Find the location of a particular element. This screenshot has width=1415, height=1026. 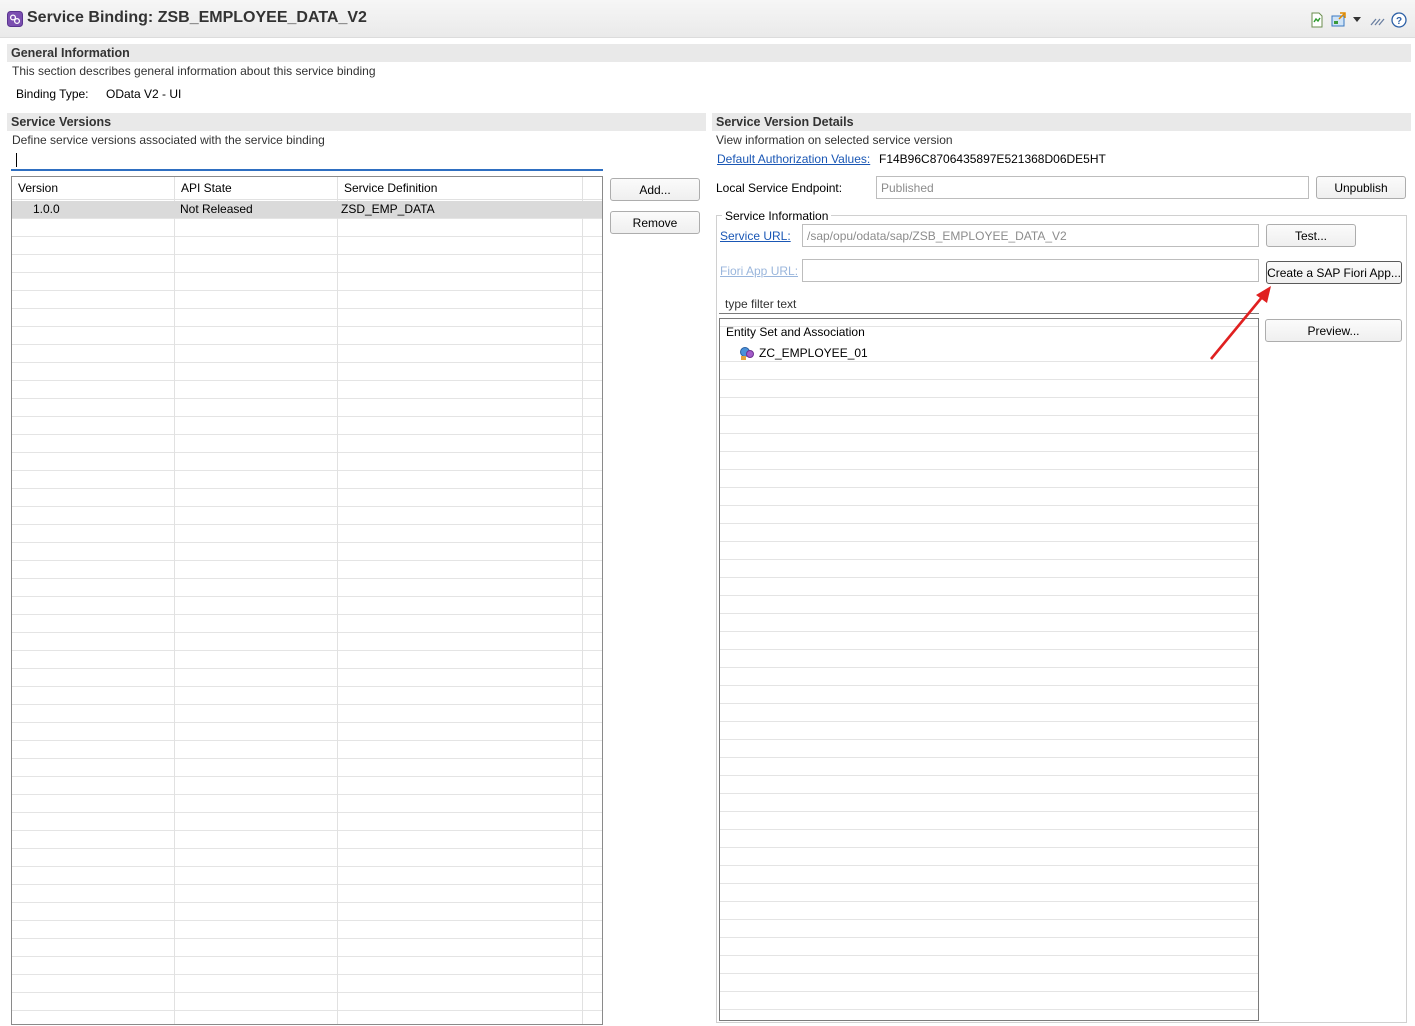

service-version-details-heading: Service Version Details is located at coordinates (1061, 122).